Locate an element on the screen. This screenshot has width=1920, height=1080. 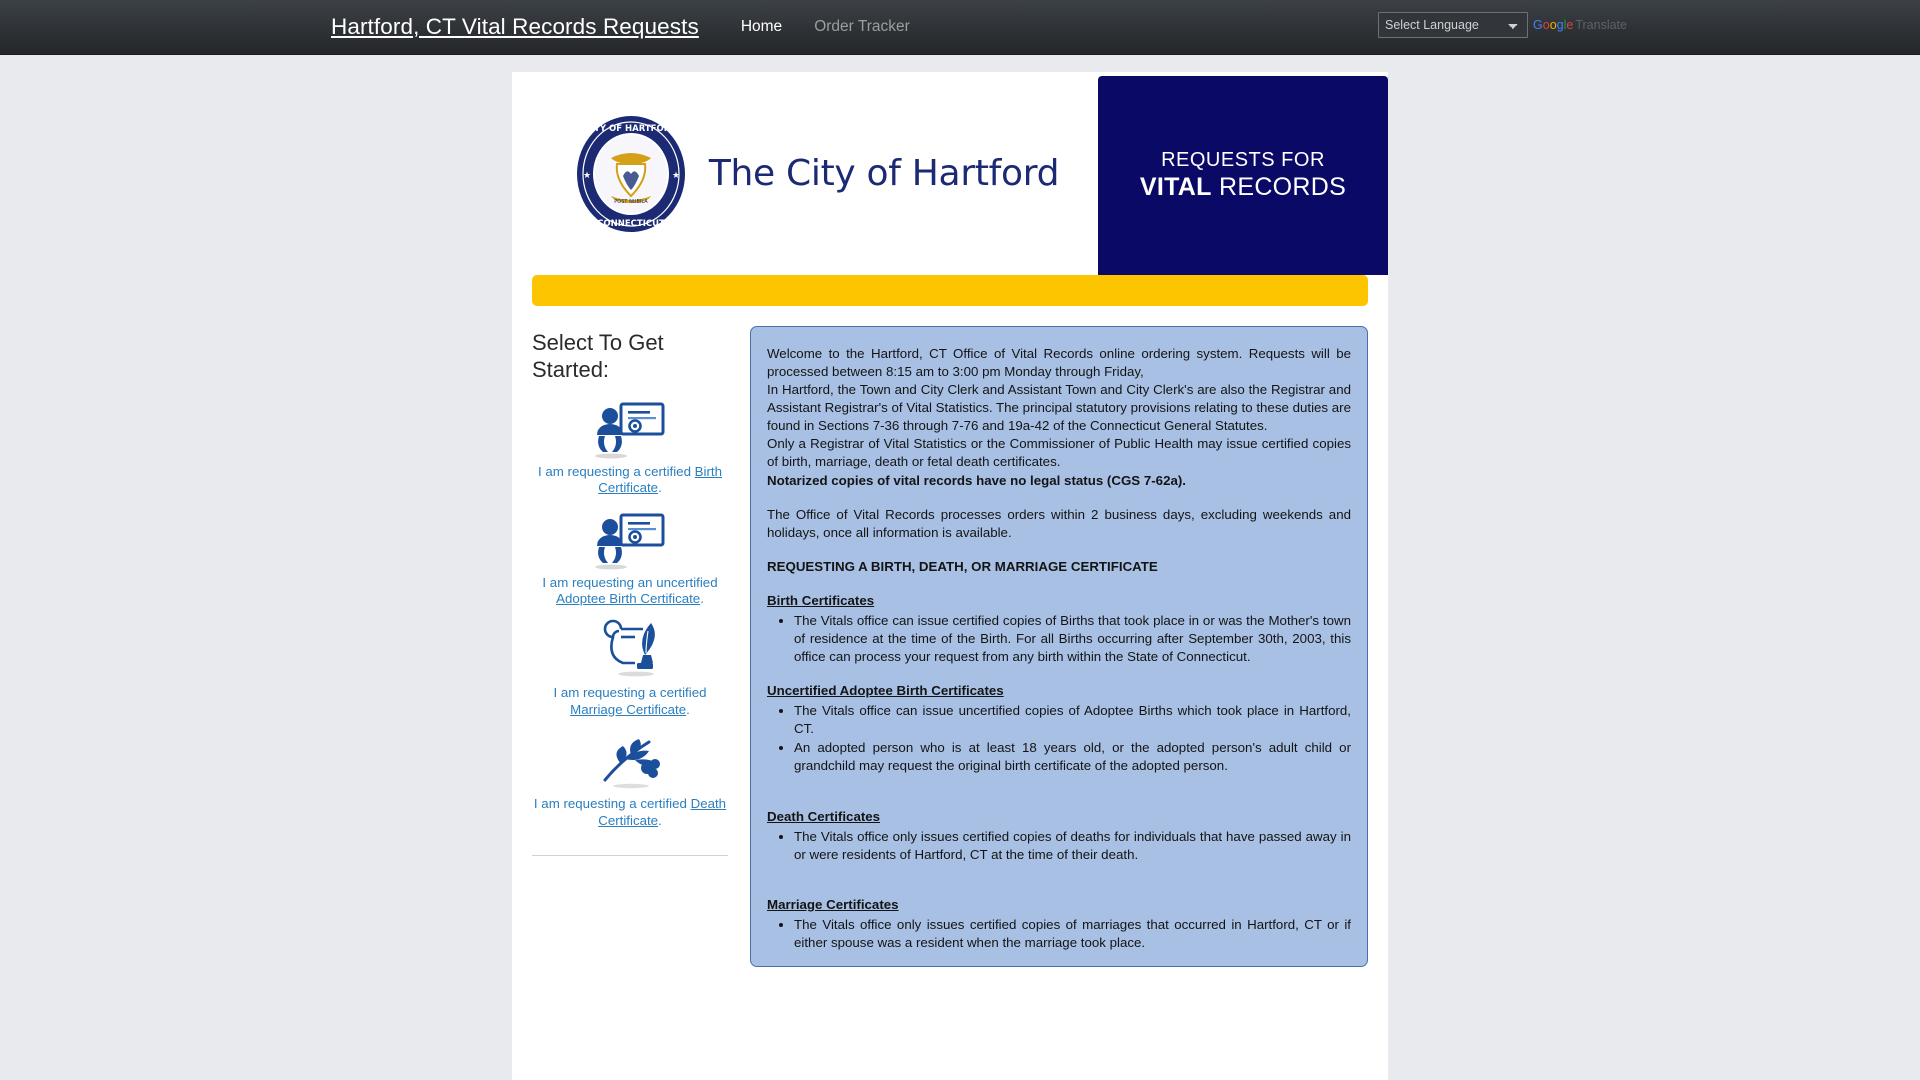
heading-death-certificates: Death Certificates is located at coordinates (1059, 817).